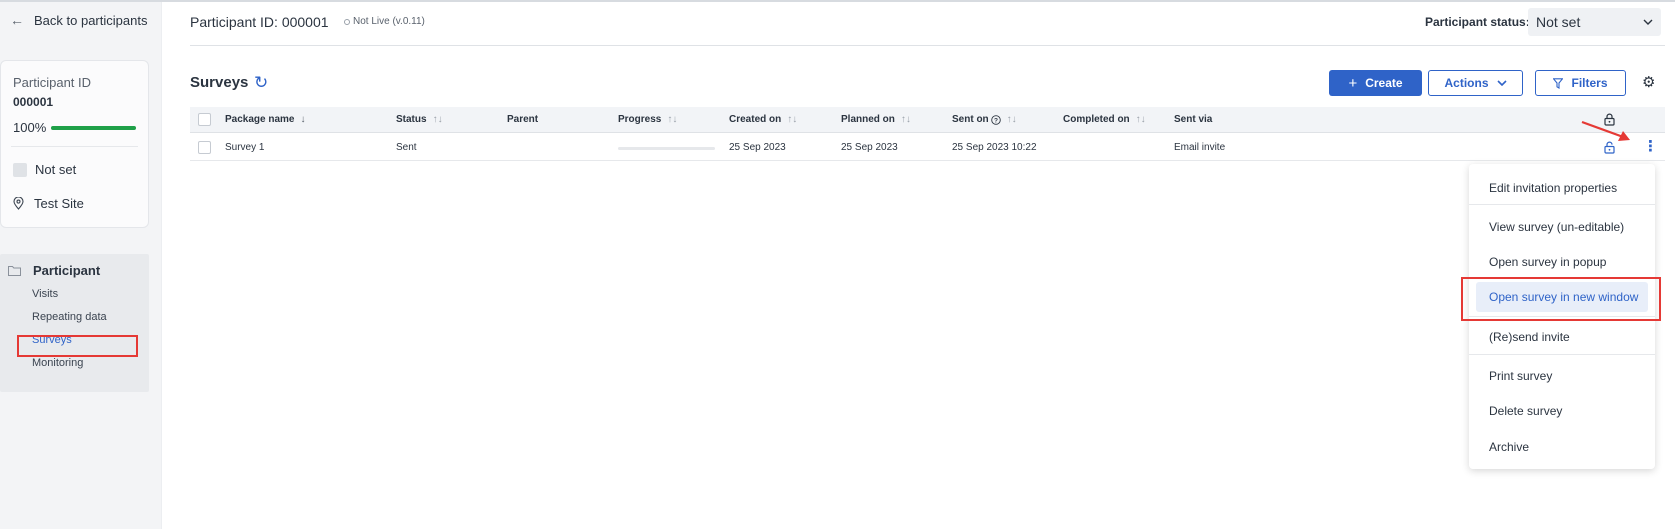 Image resolution: width=1675 pixels, height=529 pixels. What do you see at coordinates (67, 270) in the screenshot?
I see `nav-heading-label: Participant` at bounding box center [67, 270].